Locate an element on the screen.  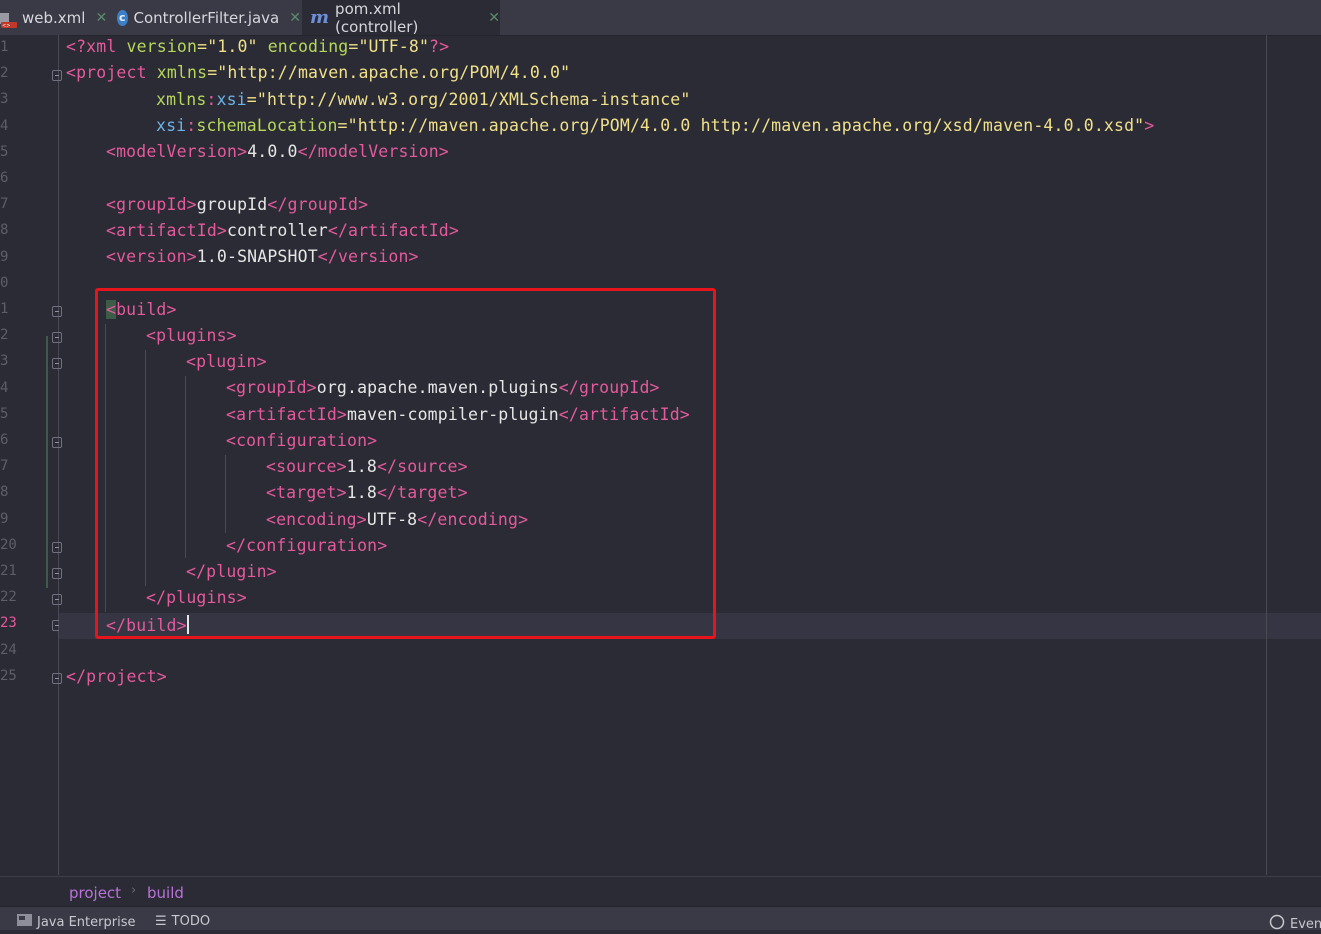
code-line-25: </project> is located at coordinates (116, 676).